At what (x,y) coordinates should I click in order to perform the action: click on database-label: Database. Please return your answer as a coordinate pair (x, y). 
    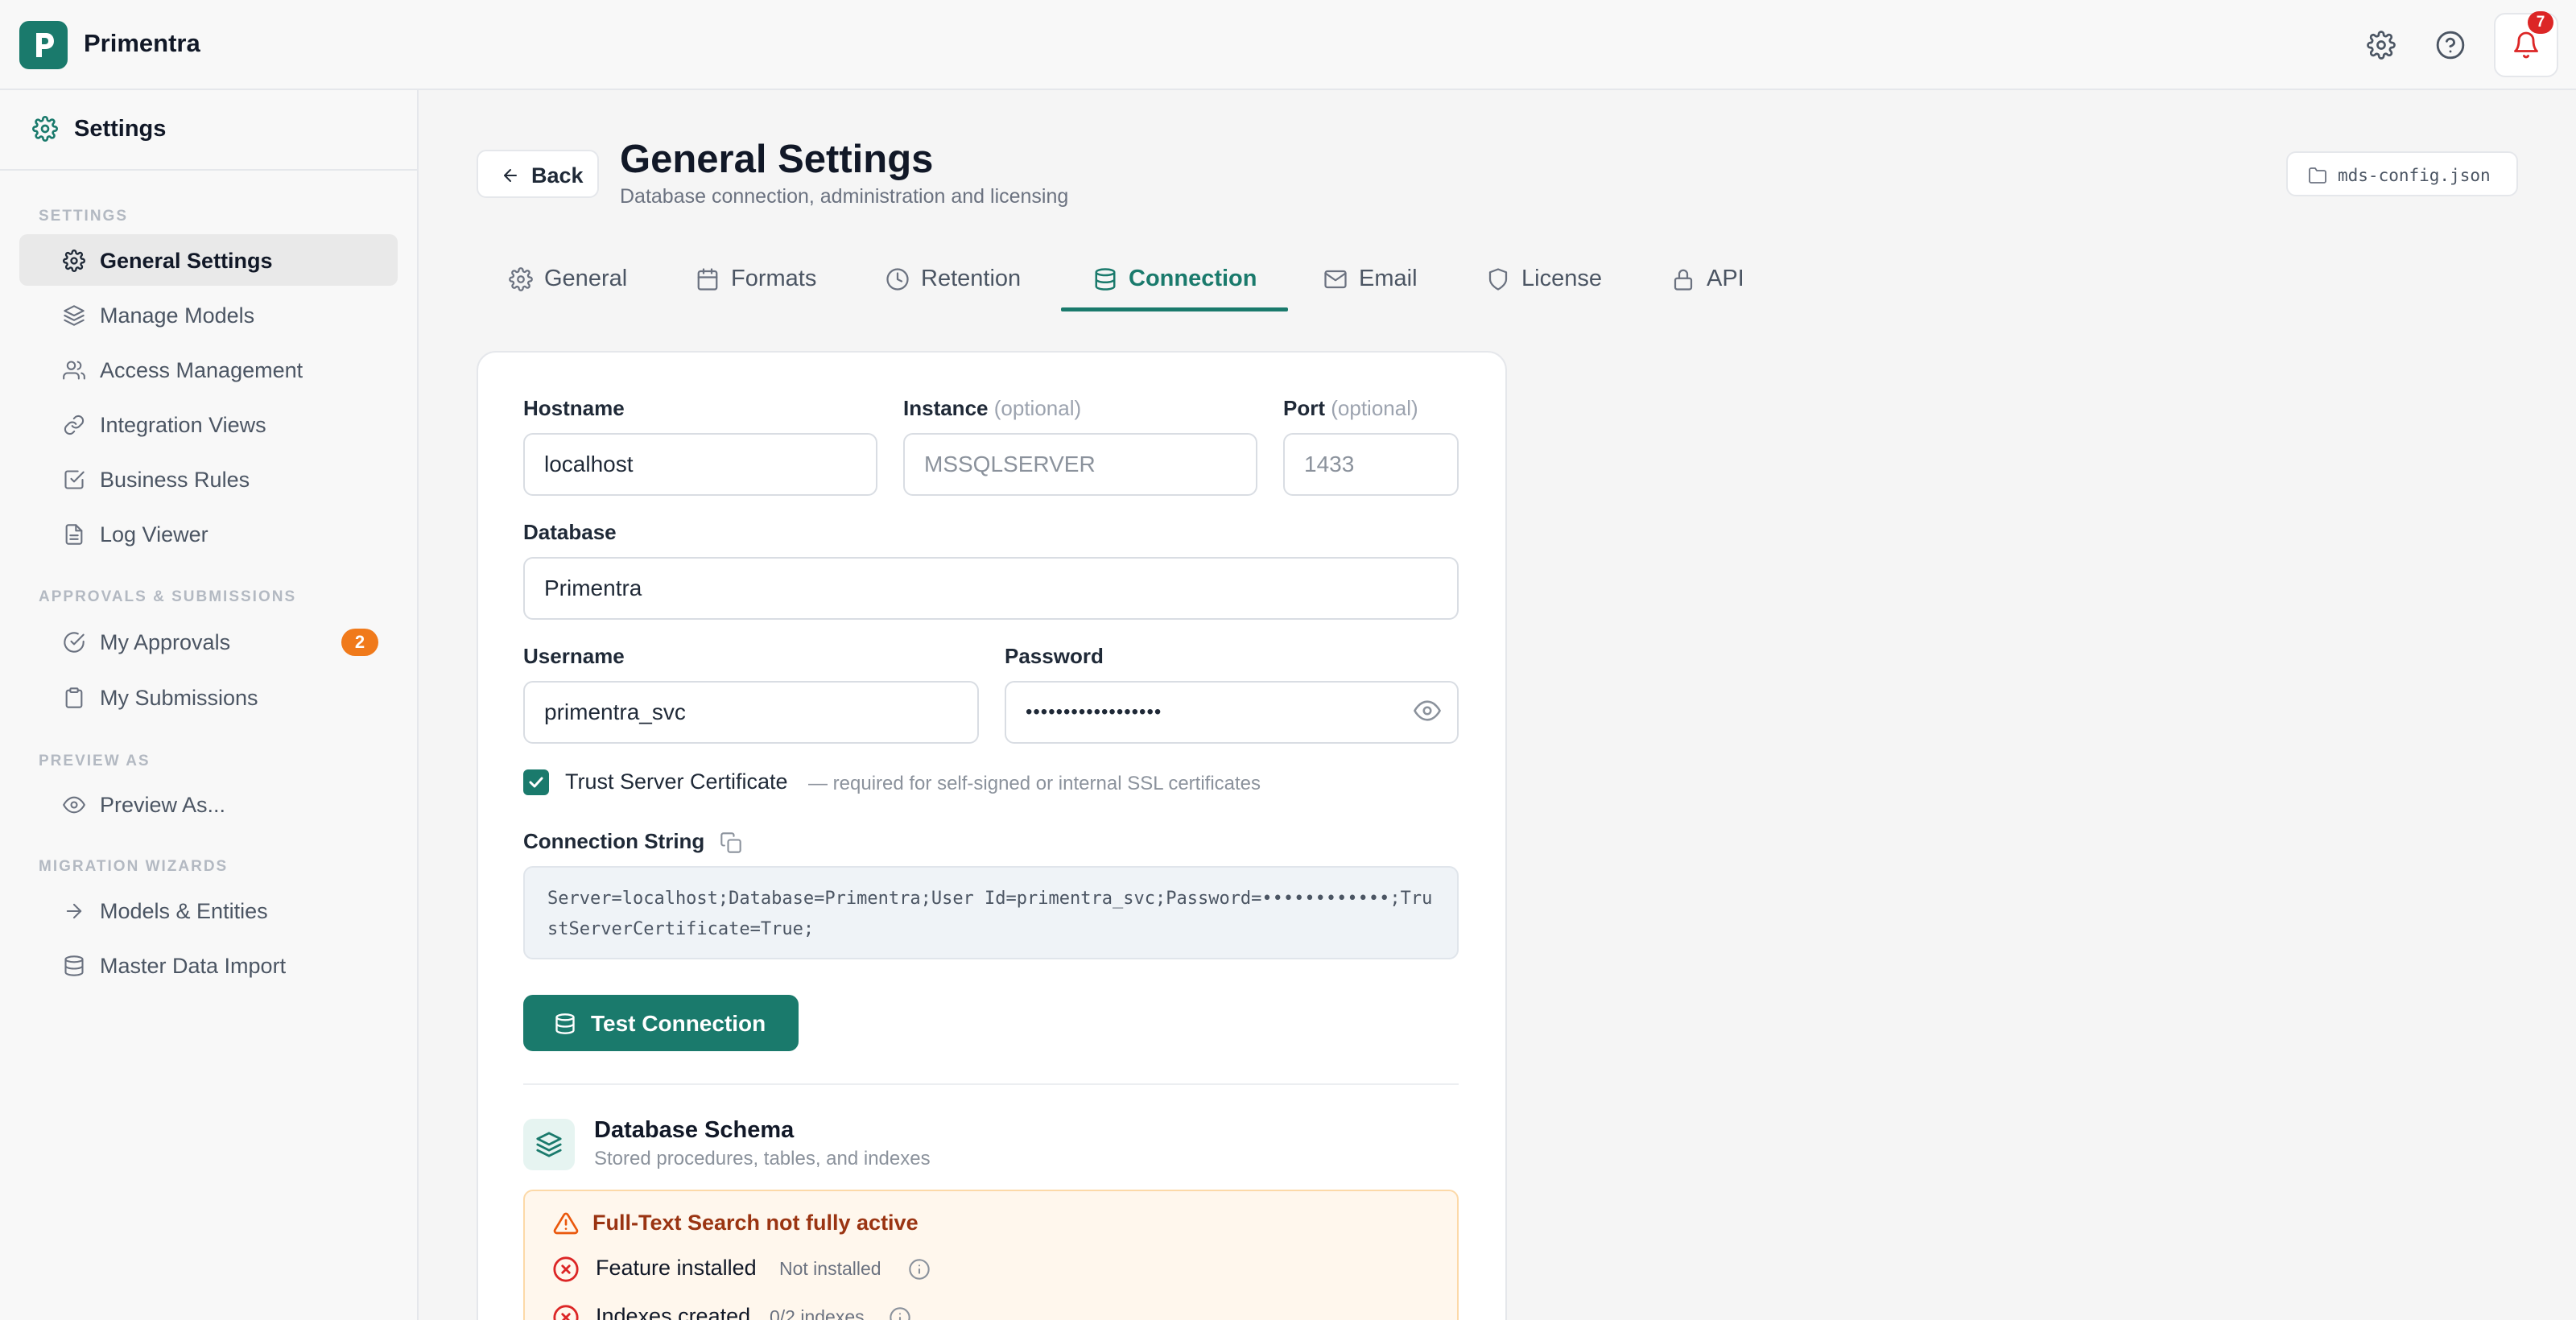
    Looking at the image, I should click on (570, 532).